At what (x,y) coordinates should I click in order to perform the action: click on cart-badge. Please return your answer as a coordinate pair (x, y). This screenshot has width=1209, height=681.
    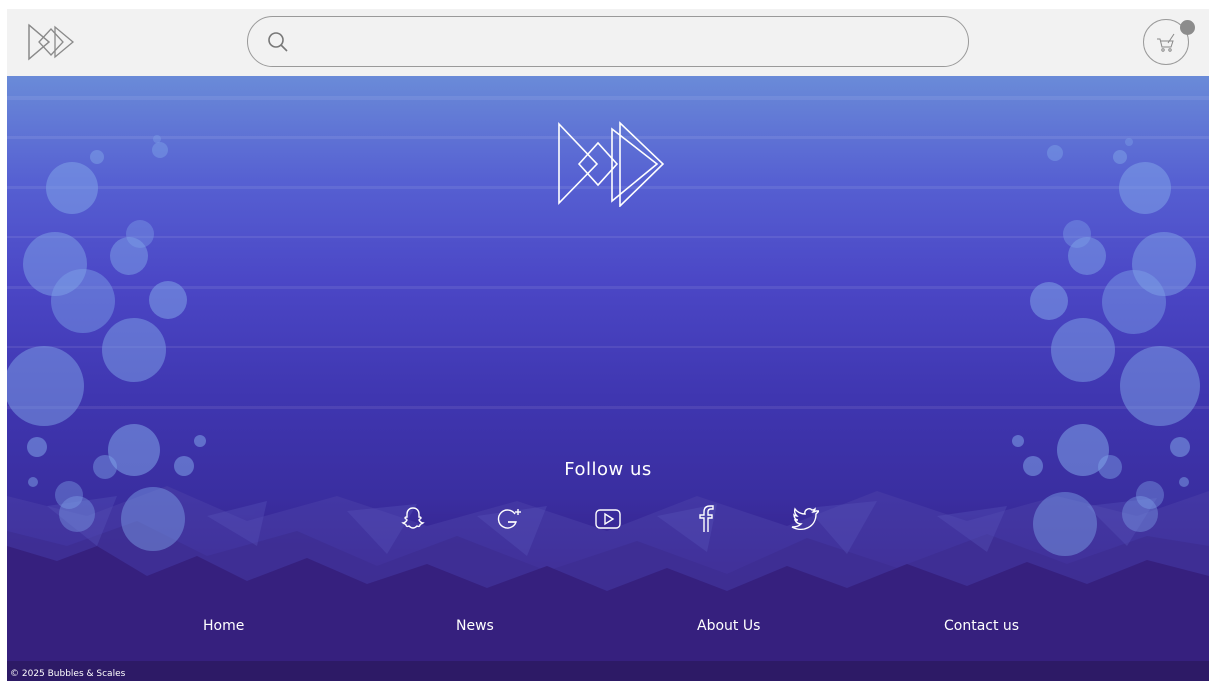
    Looking at the image, I should click on (1187, 27).